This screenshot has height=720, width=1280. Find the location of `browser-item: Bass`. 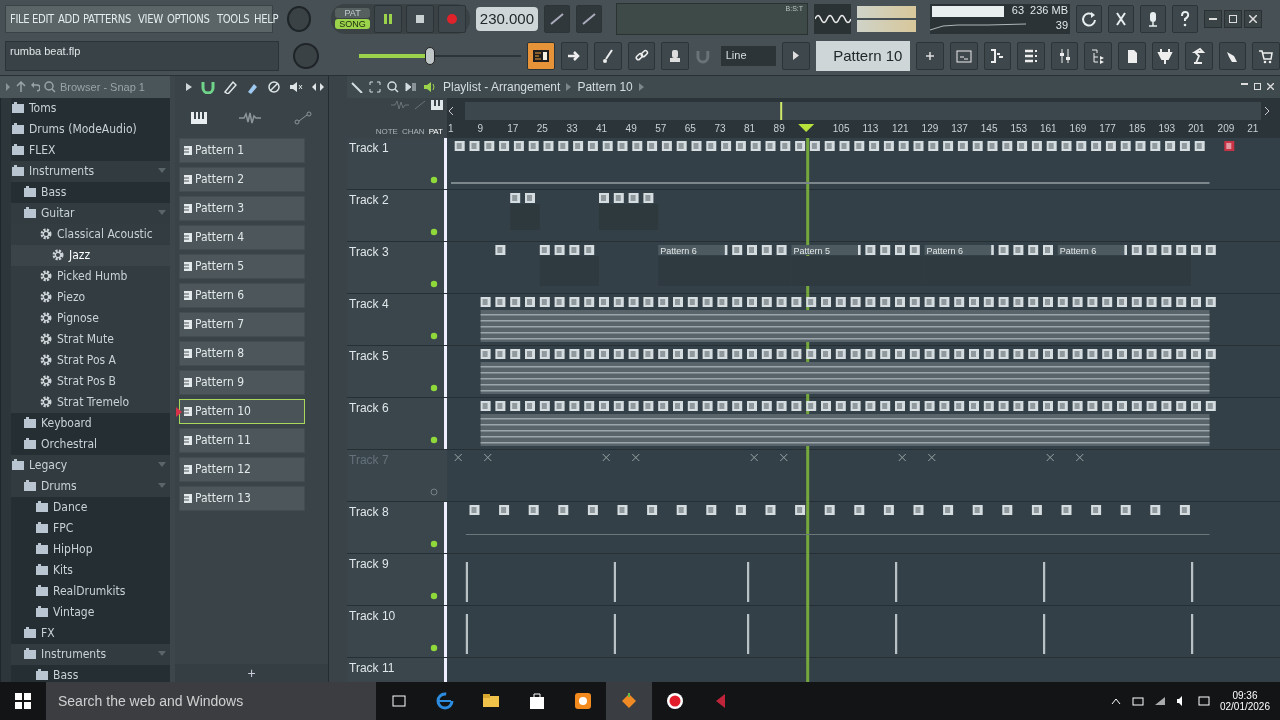

browser-item: Bass is located at coordinates (90, 192).